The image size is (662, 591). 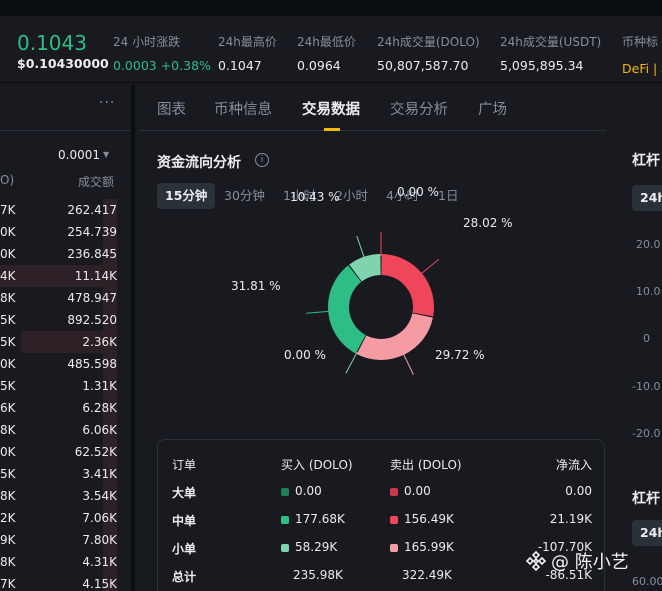 I want to click on ticker-stat: 24h成交量(USDT) 5,095,895.34, so click(x=550, y=53).